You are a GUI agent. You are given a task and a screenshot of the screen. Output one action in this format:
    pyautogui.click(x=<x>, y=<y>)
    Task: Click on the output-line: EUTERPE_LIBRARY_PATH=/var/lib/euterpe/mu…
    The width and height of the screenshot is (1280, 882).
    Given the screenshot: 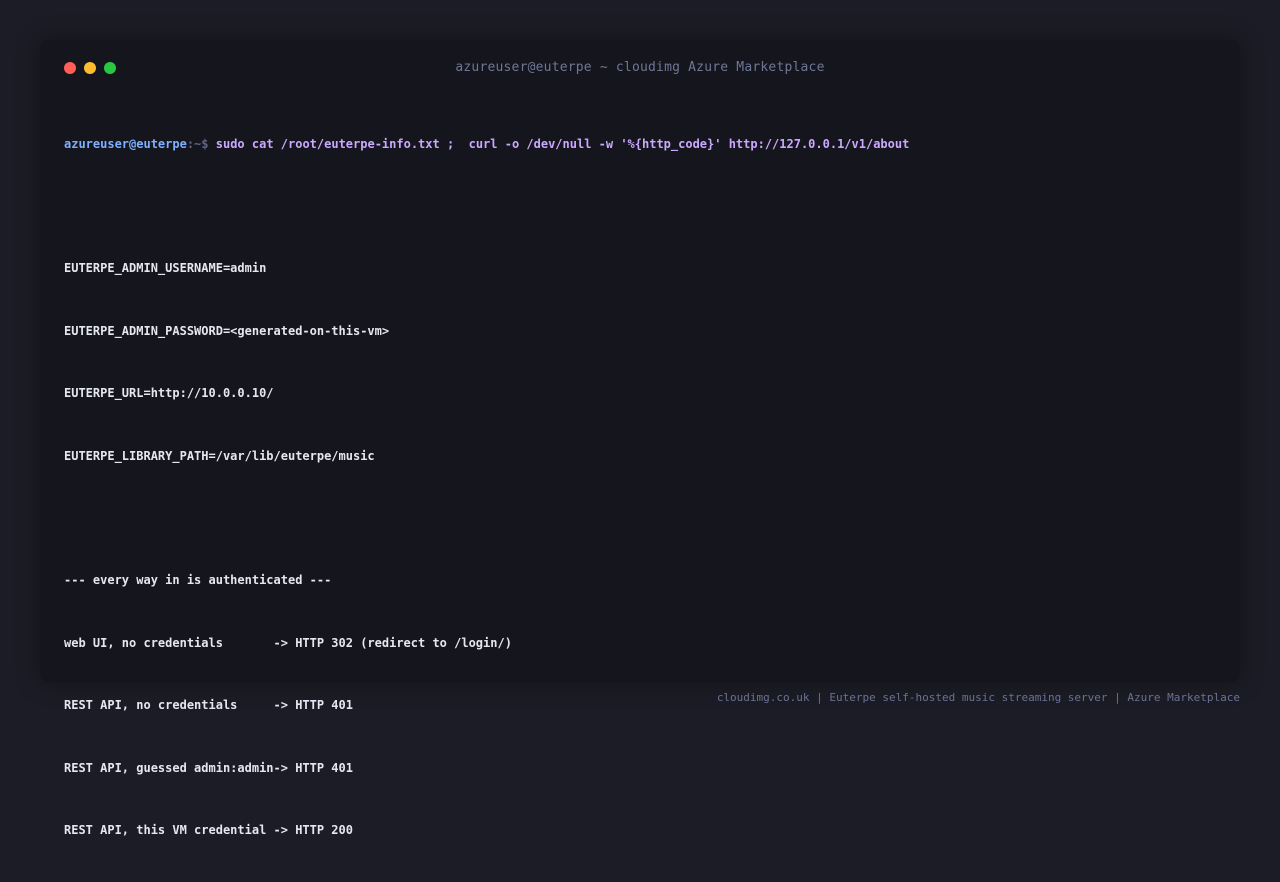 What is the action you would take?
    pyautogui.click(x=219, y=455)
    